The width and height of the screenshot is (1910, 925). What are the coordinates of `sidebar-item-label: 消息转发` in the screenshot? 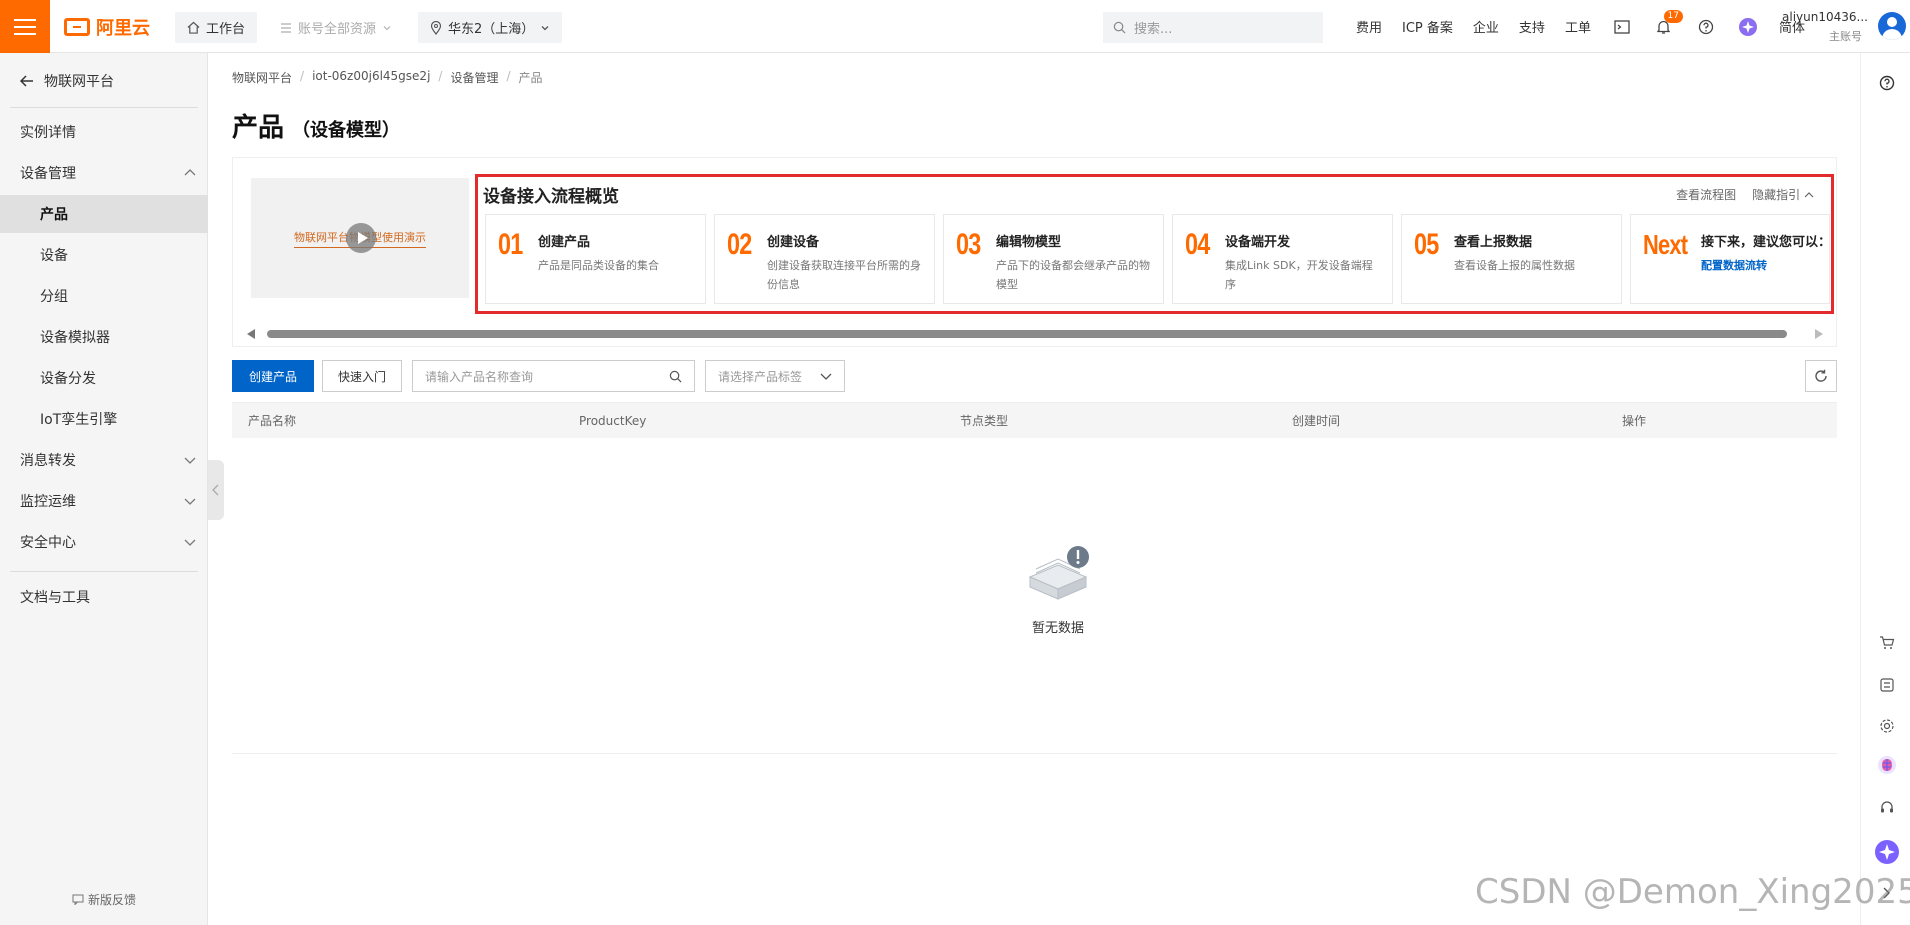 It's located at (48, 461).